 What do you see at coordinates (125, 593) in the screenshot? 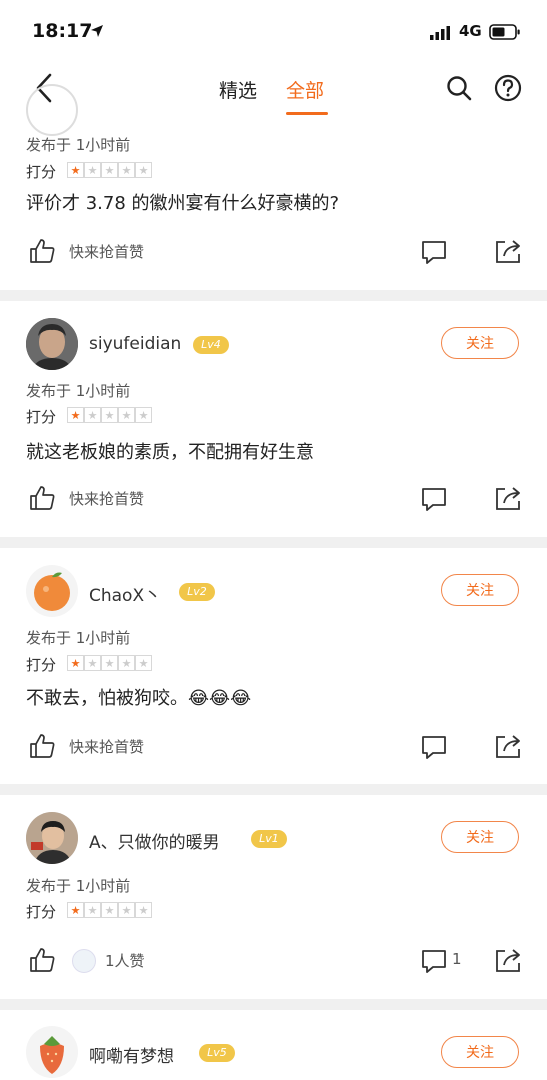
I see `username: ChaoX丶` at bounding box center [125, 593].